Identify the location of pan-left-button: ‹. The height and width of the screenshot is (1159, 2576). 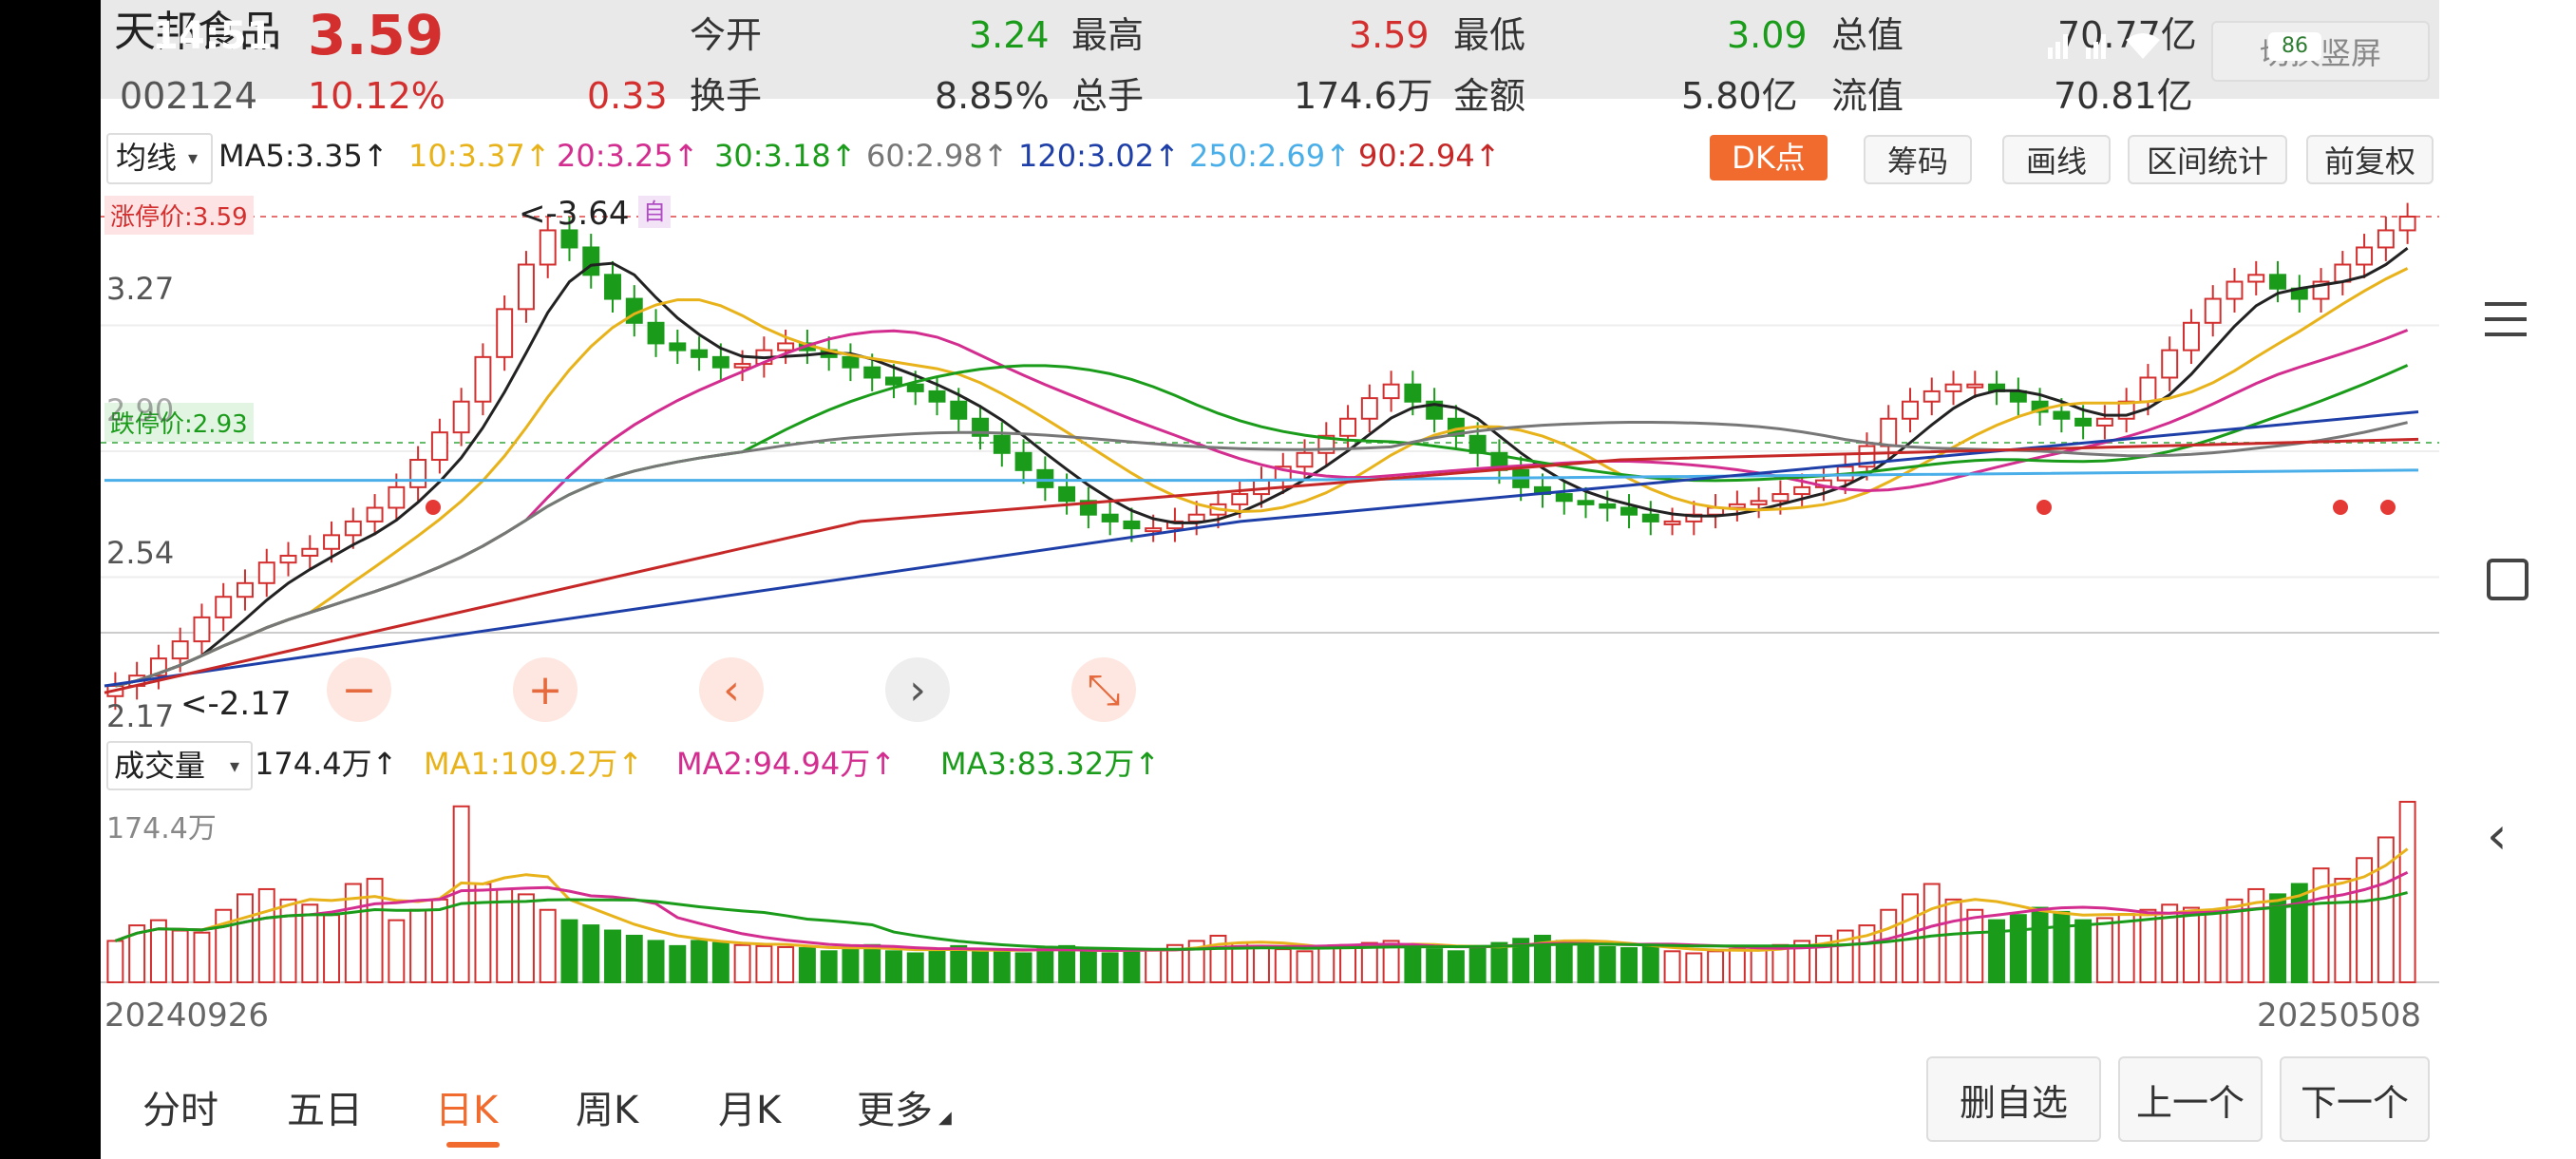
(731, 689).